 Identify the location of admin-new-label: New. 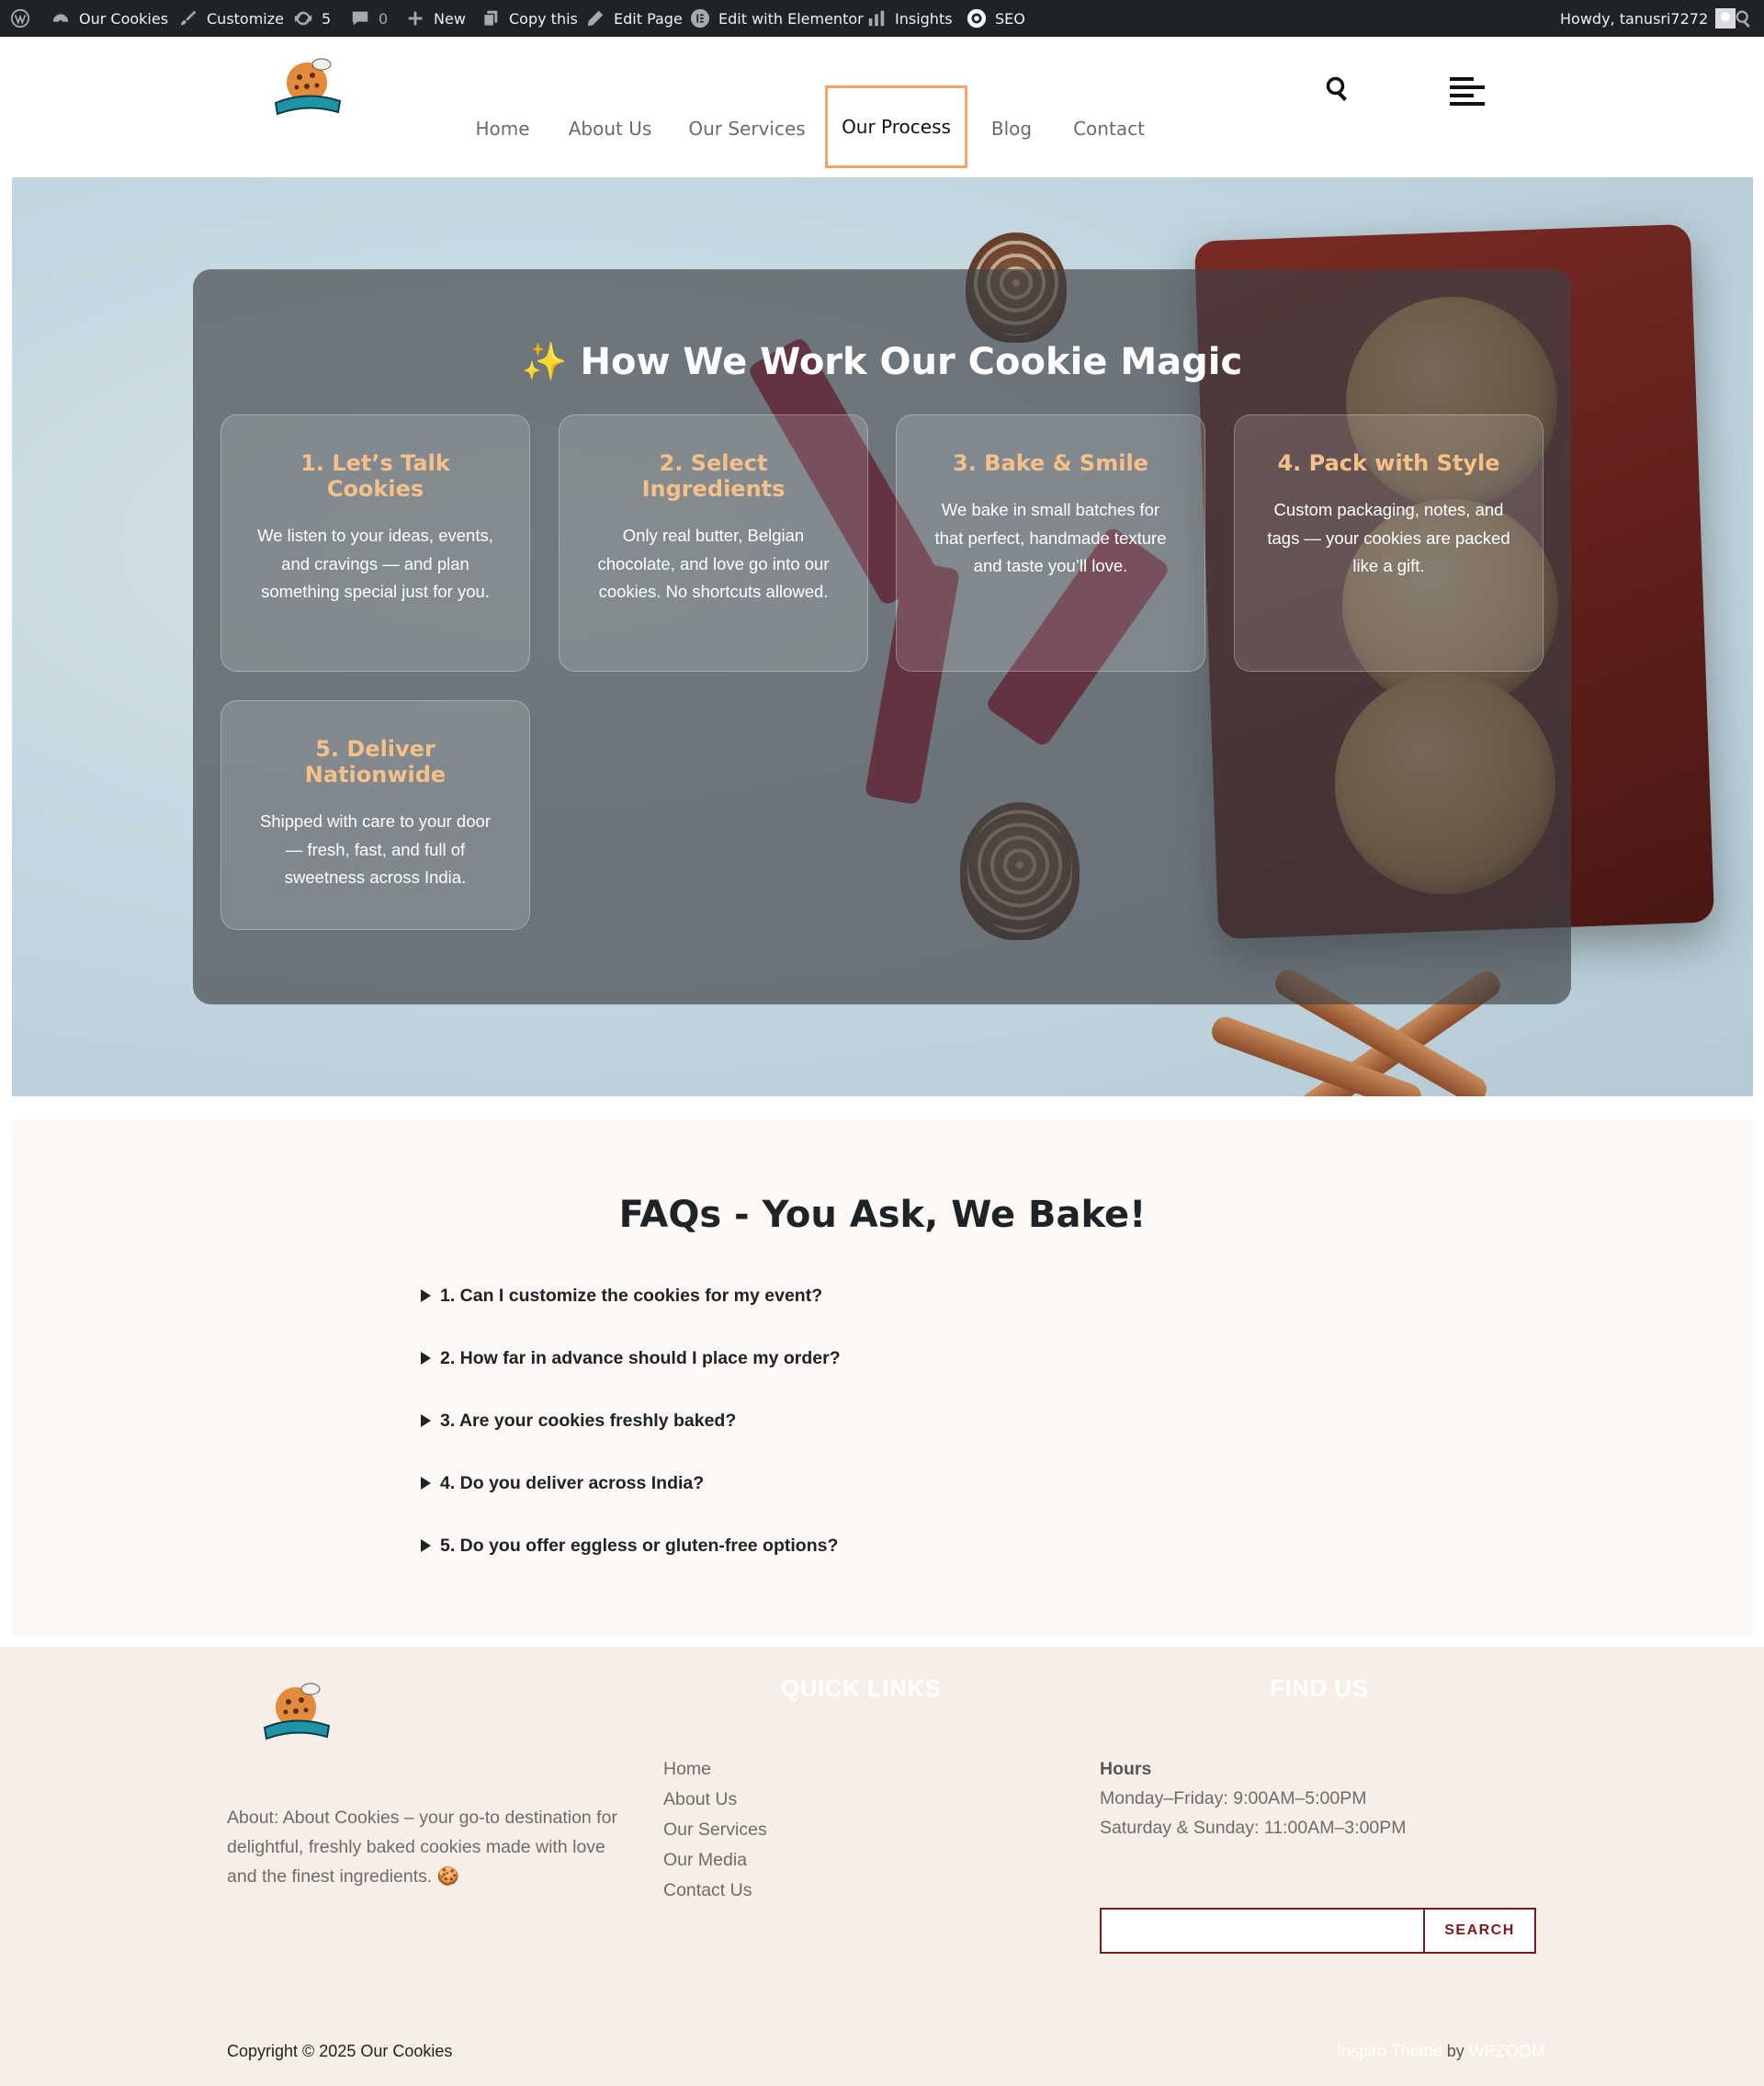
(450, 18).